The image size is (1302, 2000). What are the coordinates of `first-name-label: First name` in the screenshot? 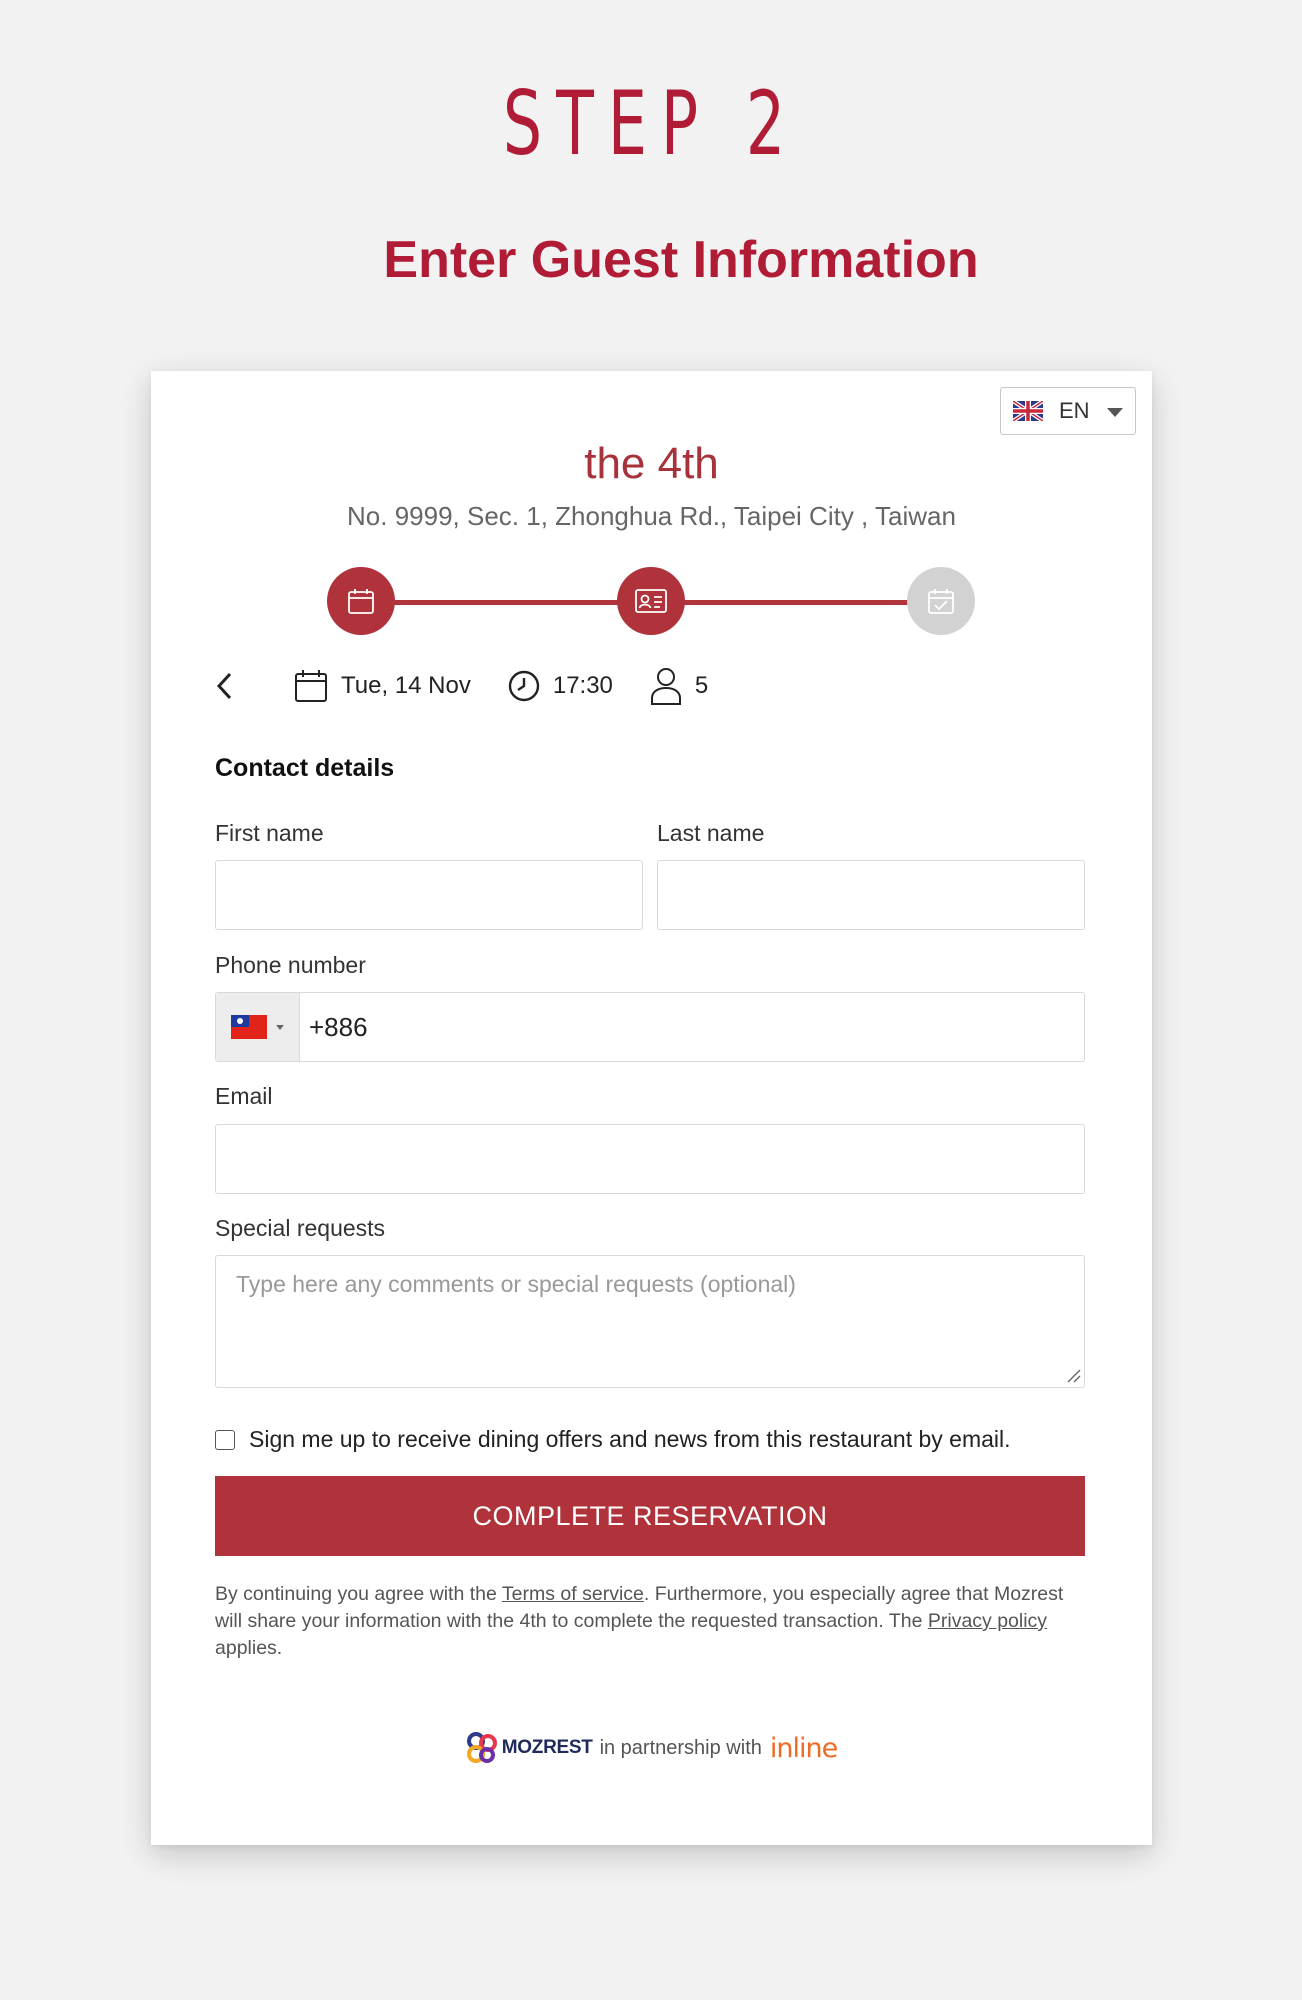 It's located at (269, 833).